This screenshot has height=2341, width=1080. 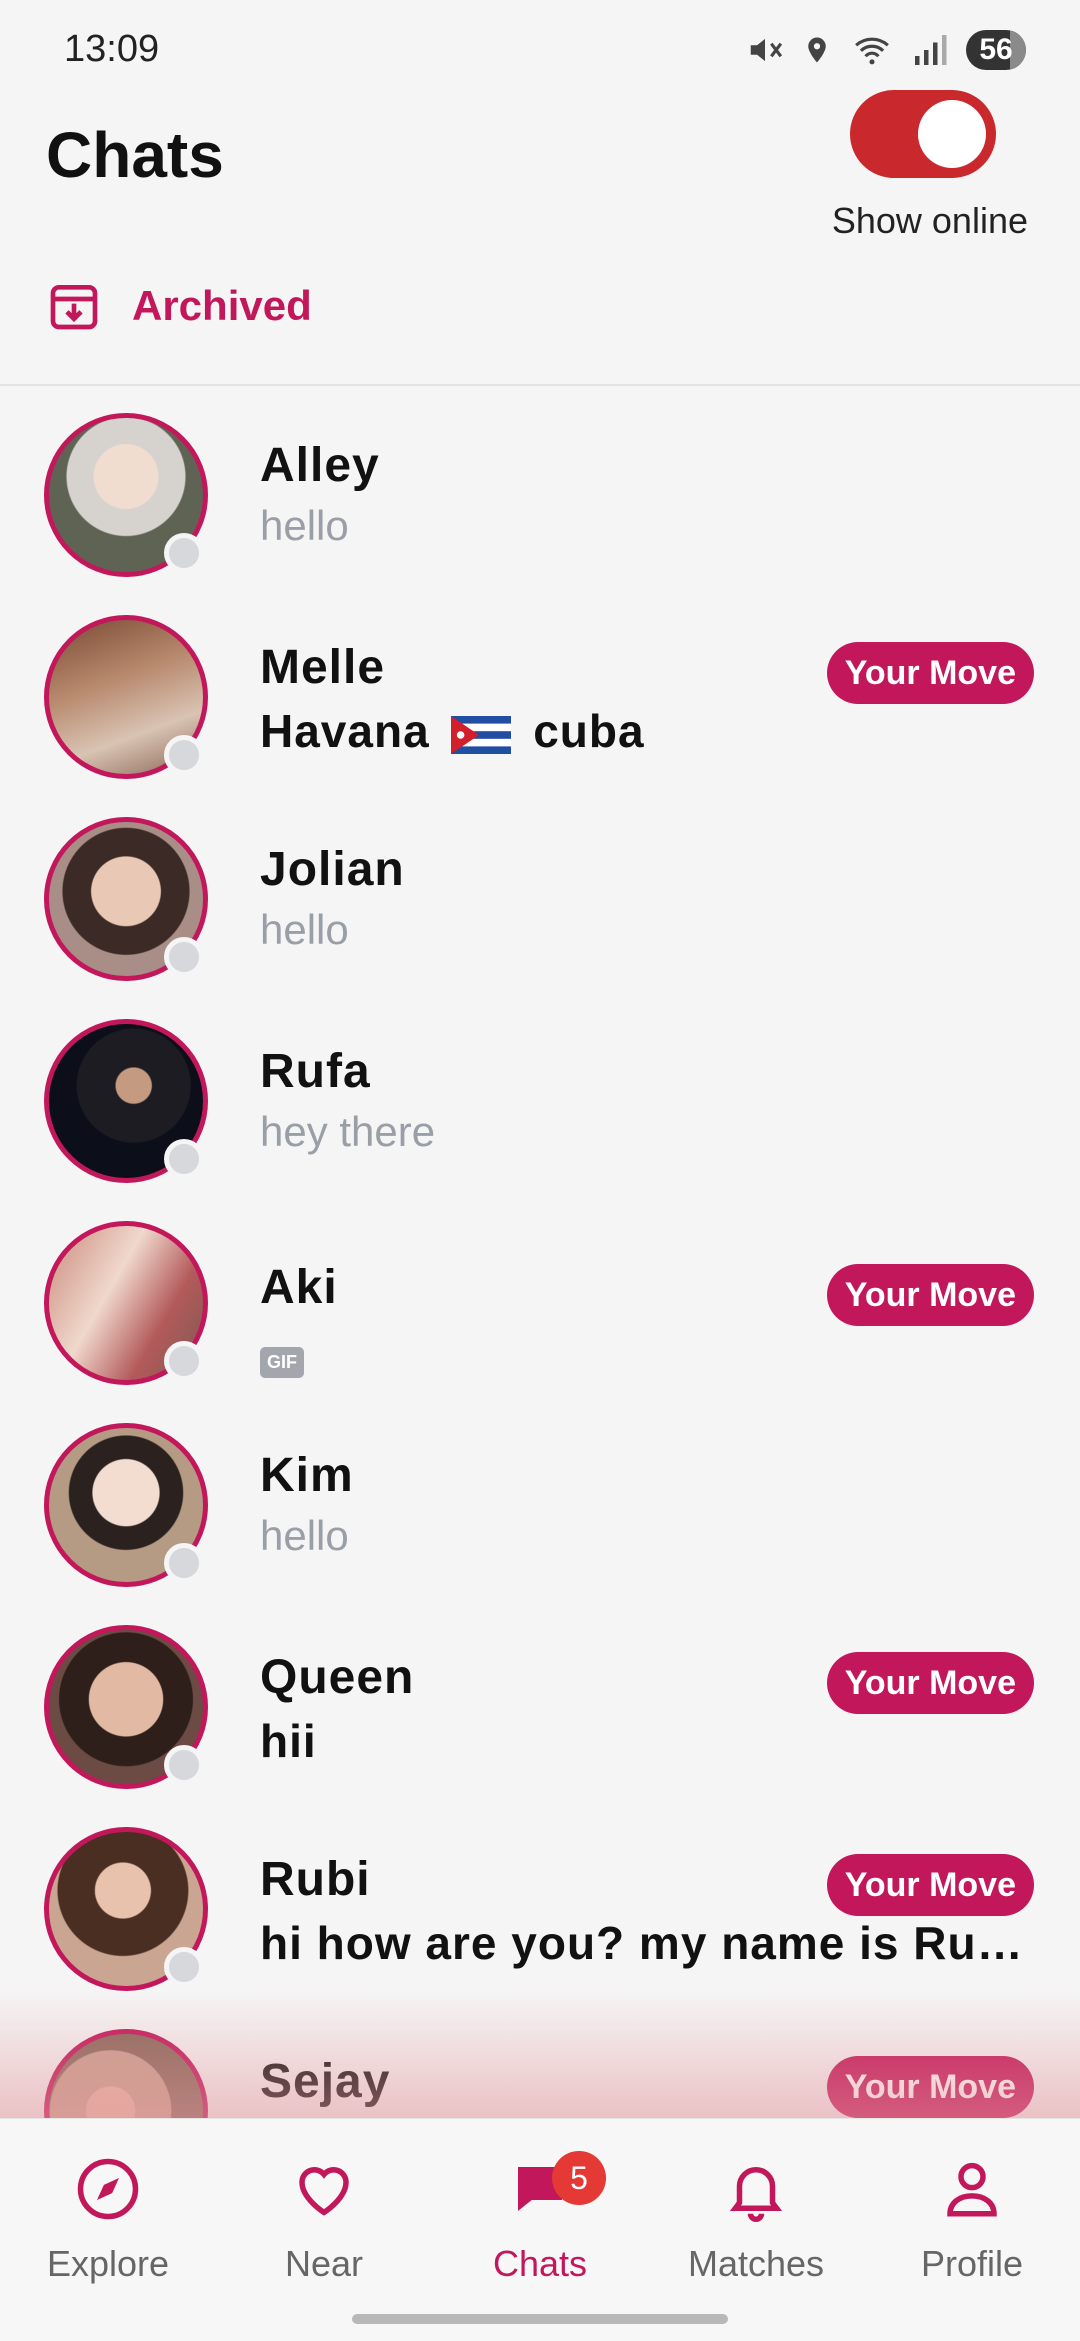 What do you see at coordinates (540, 1107) in the screenshot?
I see `chat-row-rufa: Rufa hey there` at bounding box center [540, 1107].